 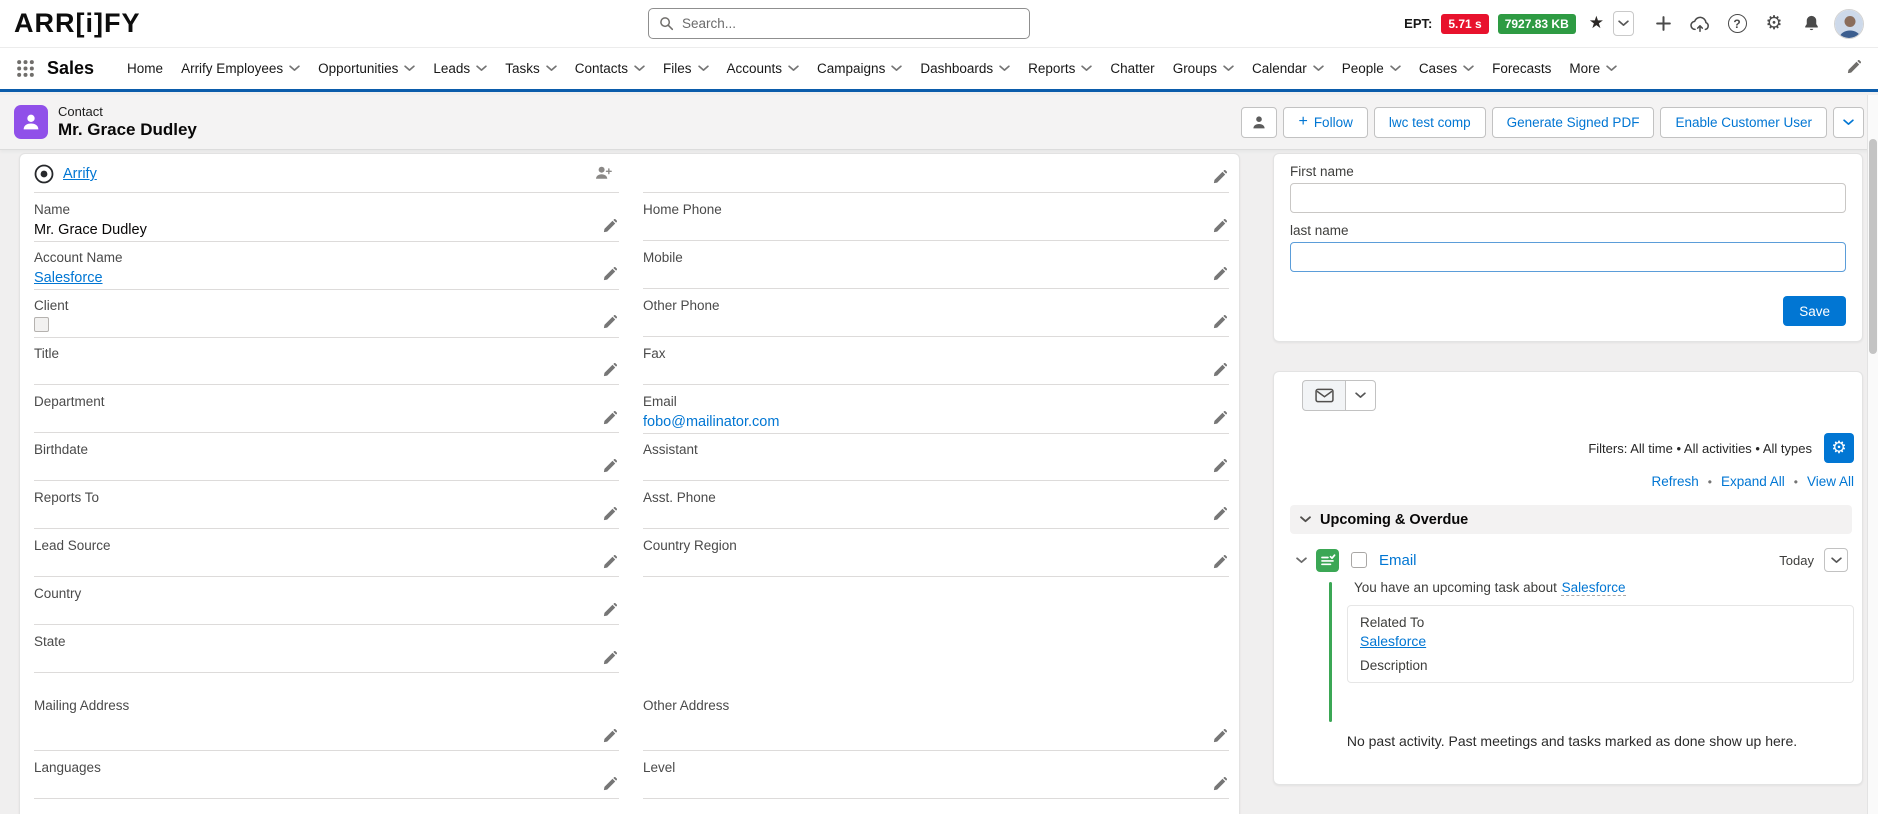 What do you see at coordinates (1568, 198) in the screenshot?
I see `first-name-input` at bounding box center [1568, 198].